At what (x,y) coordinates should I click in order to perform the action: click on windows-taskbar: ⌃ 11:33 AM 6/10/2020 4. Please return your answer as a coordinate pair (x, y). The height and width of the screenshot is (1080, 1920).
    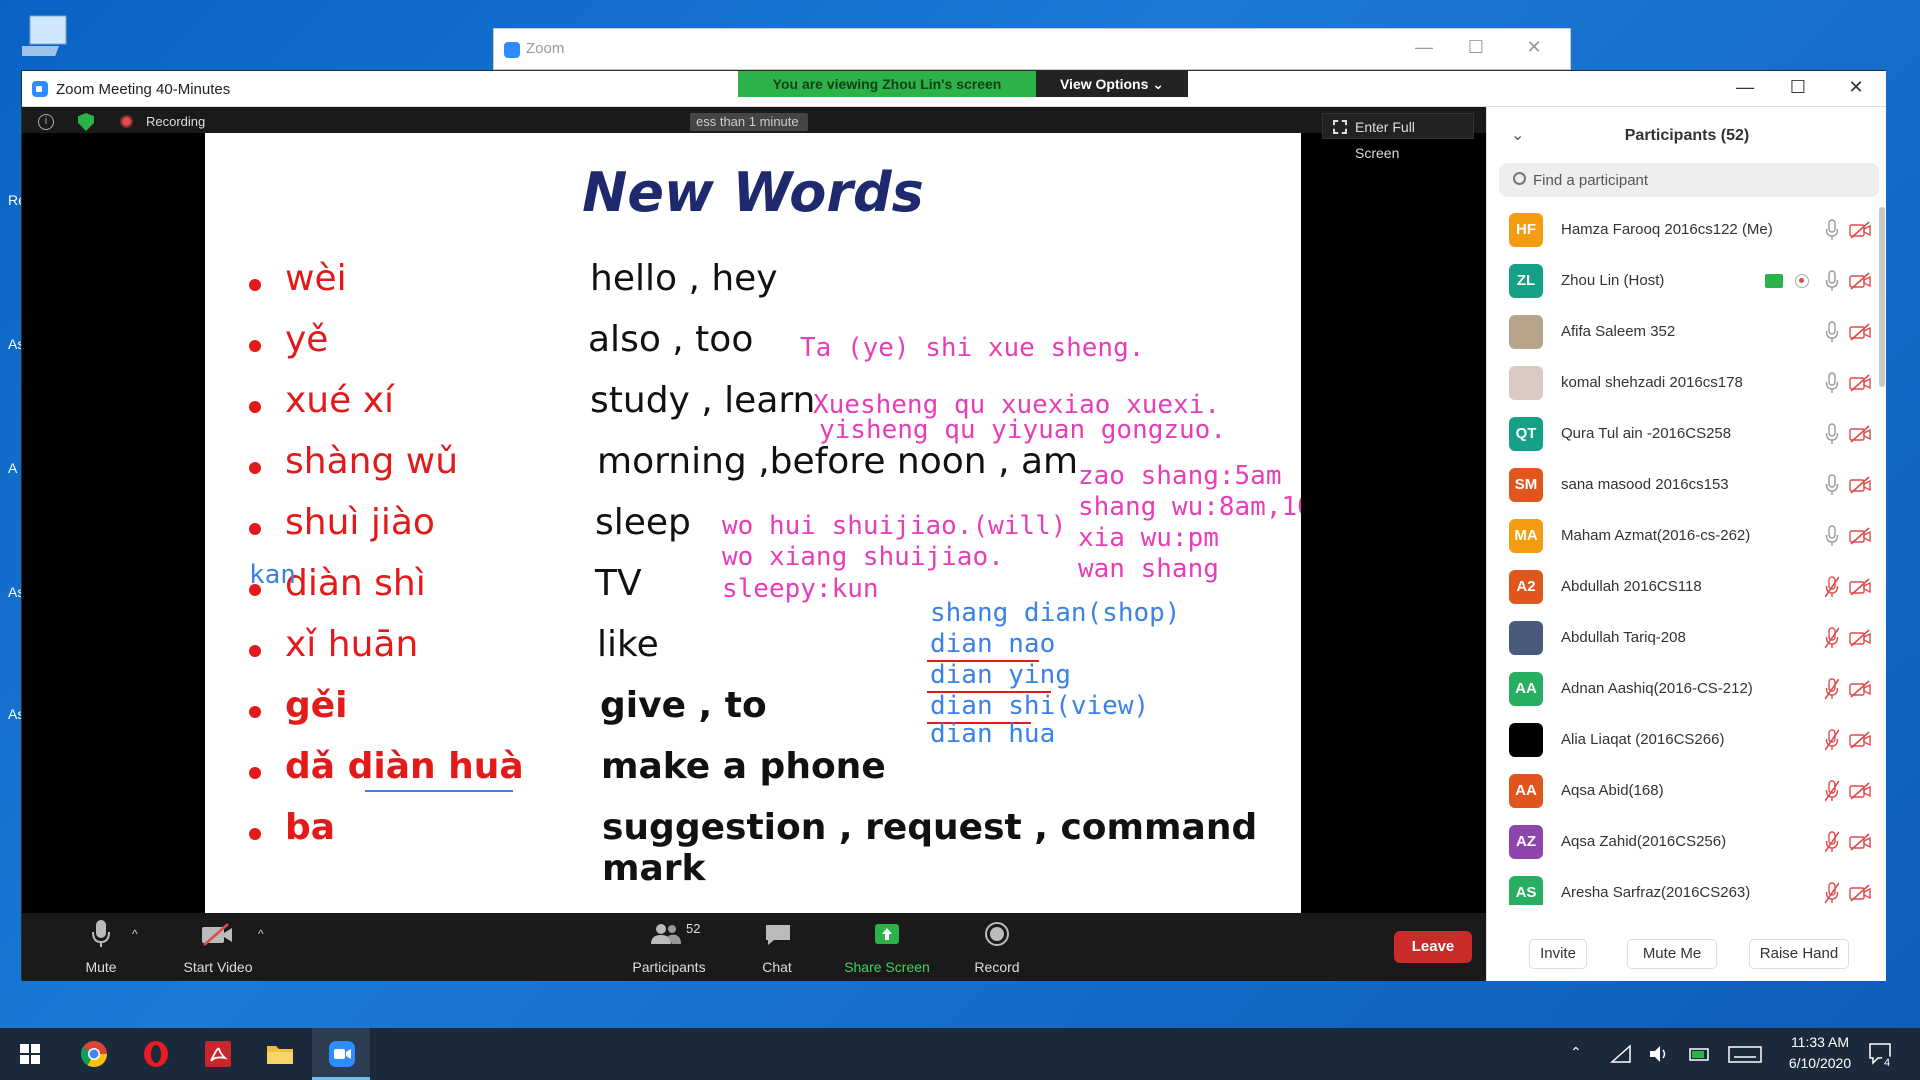
    Looking at the image, I should click on (960, 1054).